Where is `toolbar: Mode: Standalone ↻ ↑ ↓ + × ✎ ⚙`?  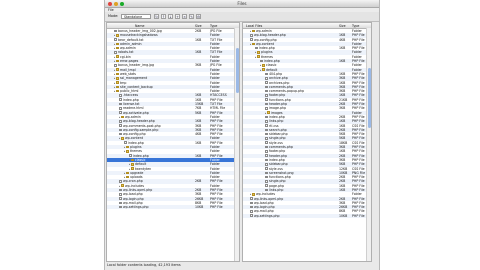 toolbar: Mode: Standalone ↻ ↑ ↓ + × ✎ ⚙ is located at coordinates (242, 17).